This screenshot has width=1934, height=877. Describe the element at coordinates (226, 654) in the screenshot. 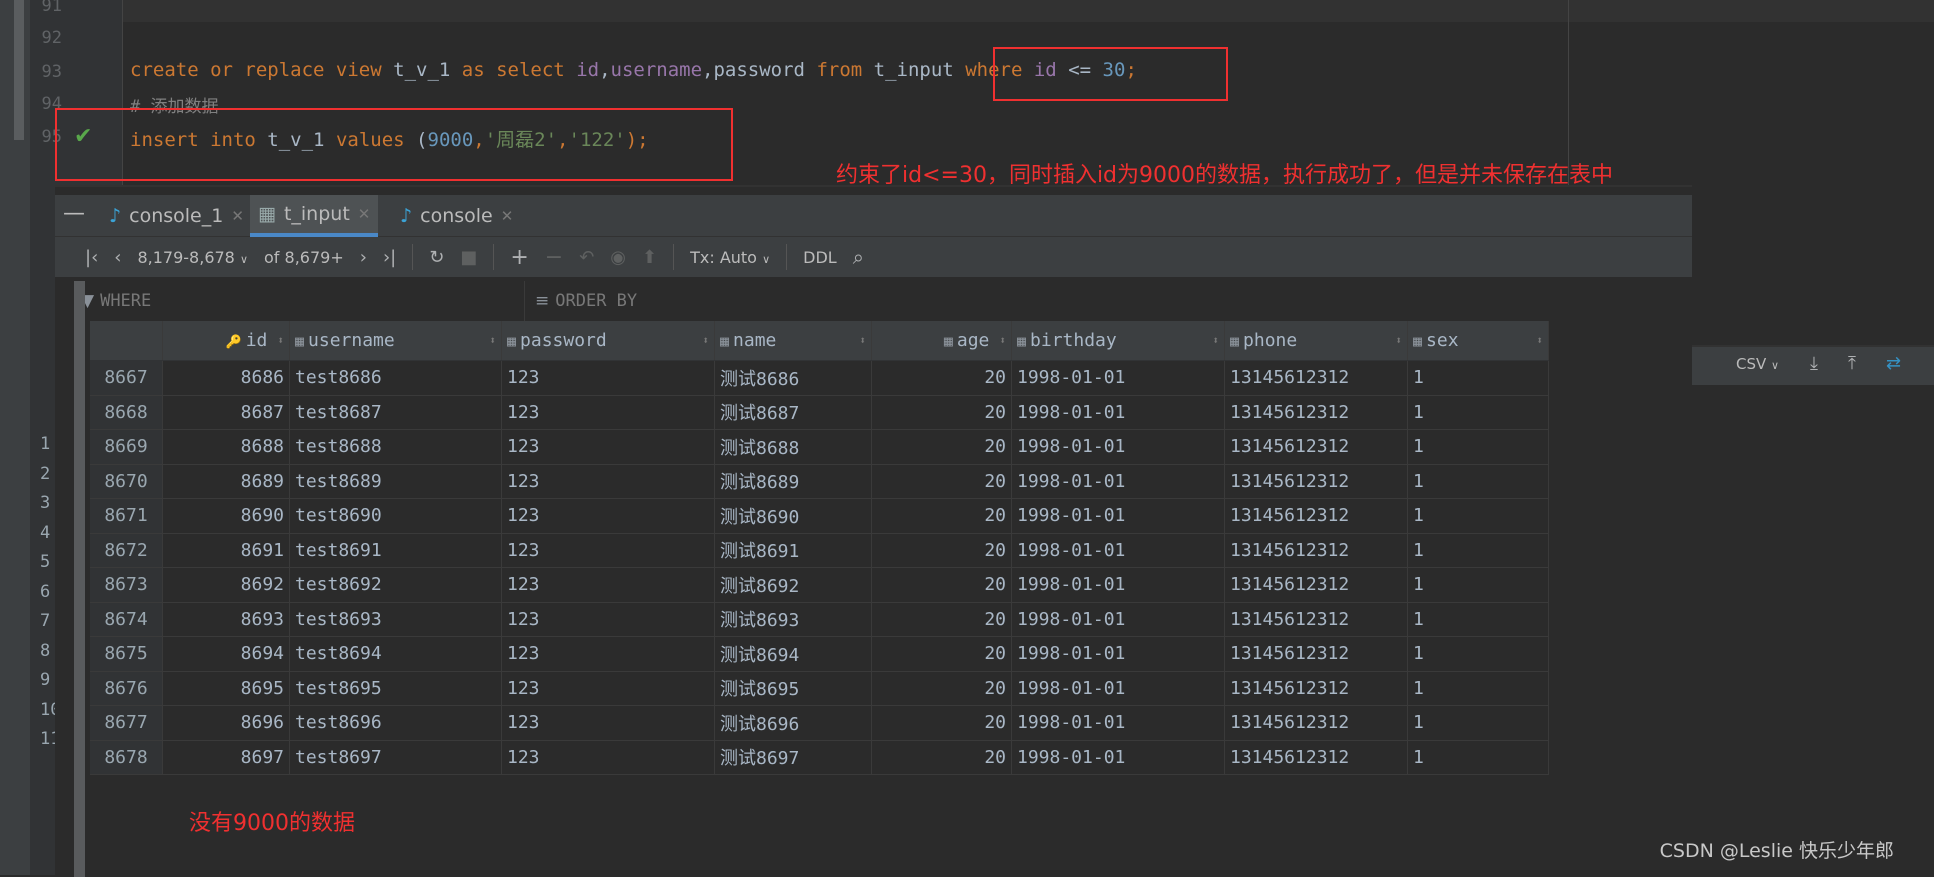

I see `cell-id: 8694` at that location.